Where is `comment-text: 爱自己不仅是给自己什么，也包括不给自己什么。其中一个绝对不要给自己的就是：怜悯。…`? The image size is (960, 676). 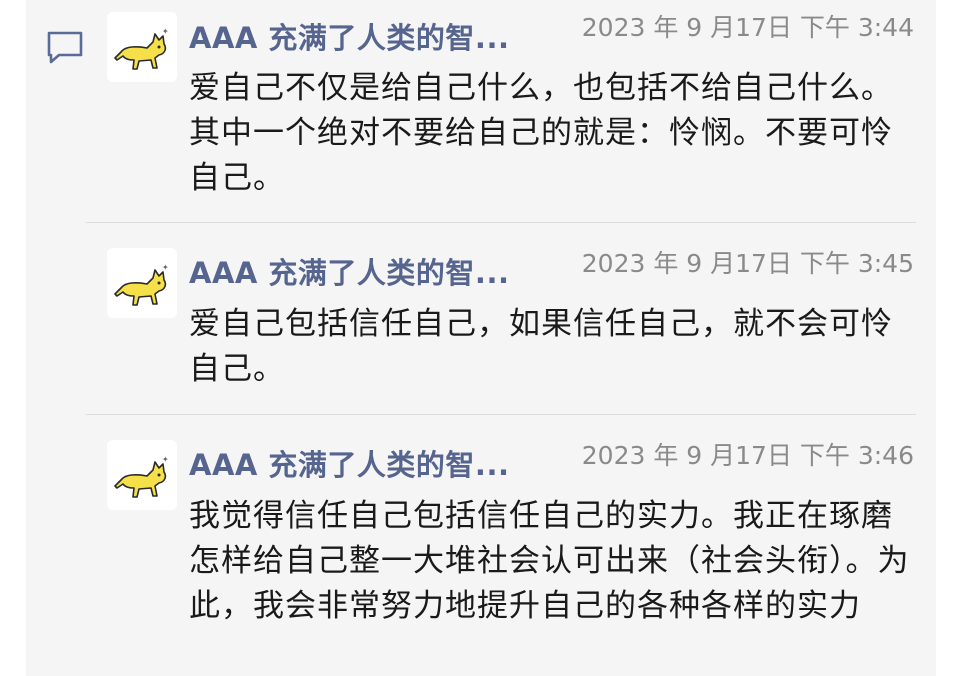 comment-text: 爱自己不仅是给自己什么，也包括不给自己什么。其中一个绝对不要给自己的就是：怜悯。… is located at coordinates (541, 133).